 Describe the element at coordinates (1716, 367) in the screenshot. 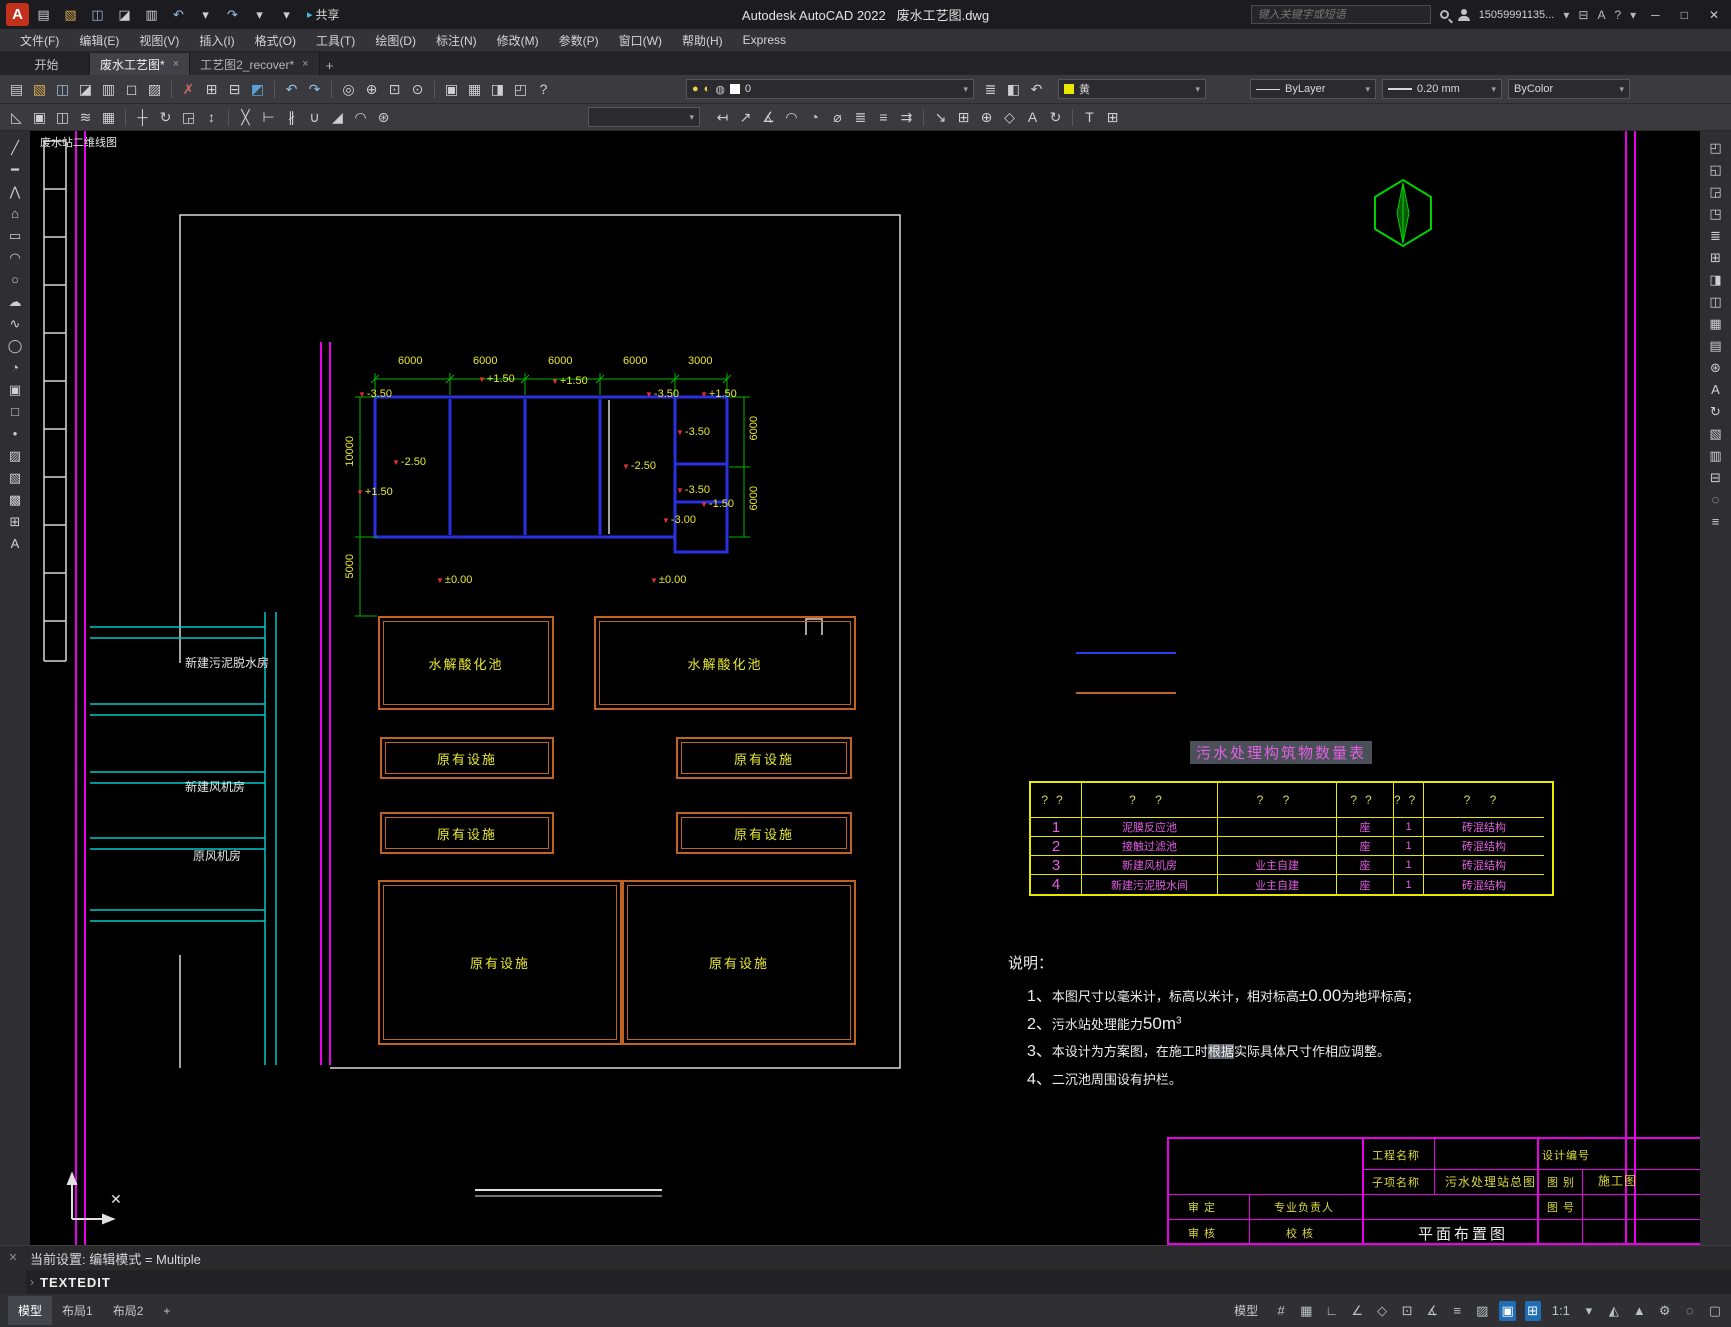

I see `hyperlink-icon: ⊛` at that location.